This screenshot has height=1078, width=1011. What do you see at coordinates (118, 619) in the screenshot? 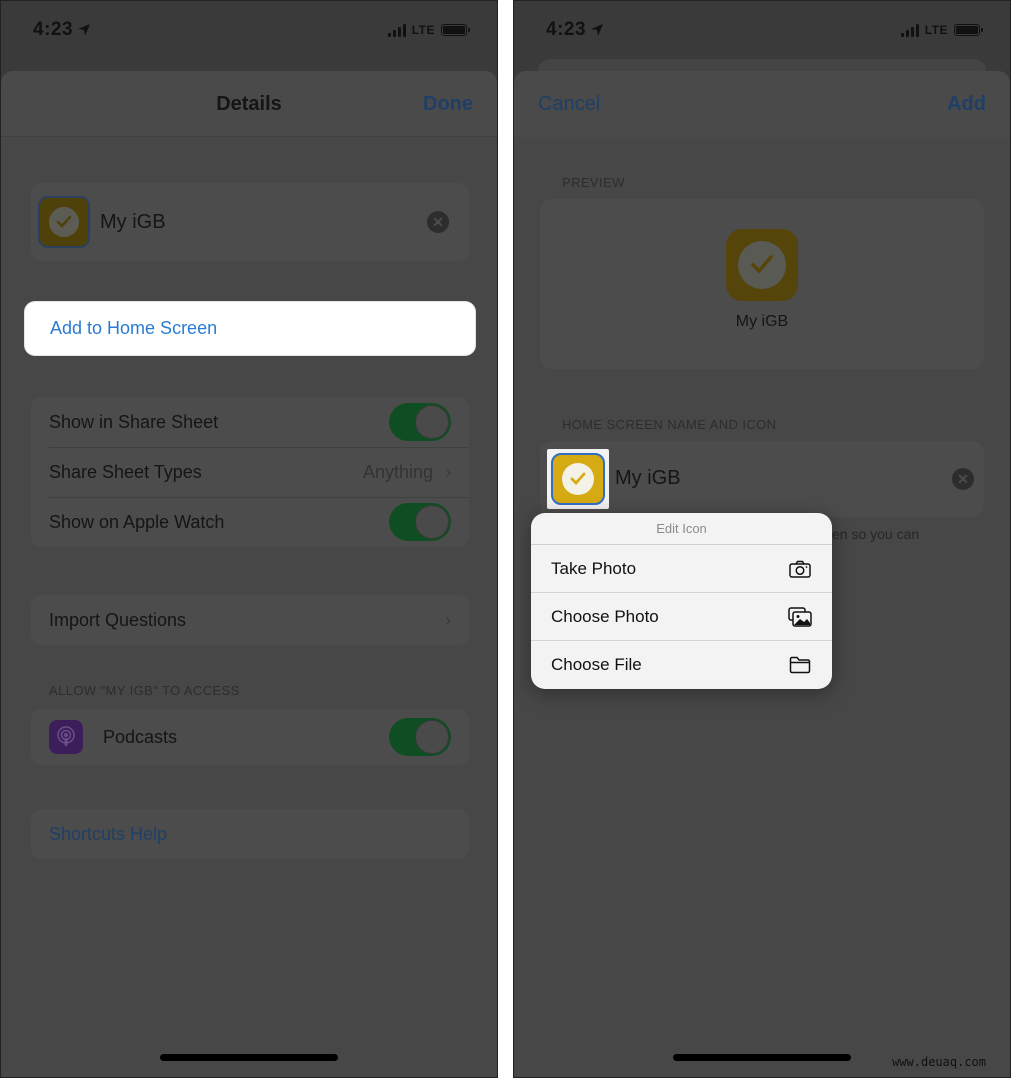
I see `import-questions-label: Import Questions` at bounding box center [118, 619].